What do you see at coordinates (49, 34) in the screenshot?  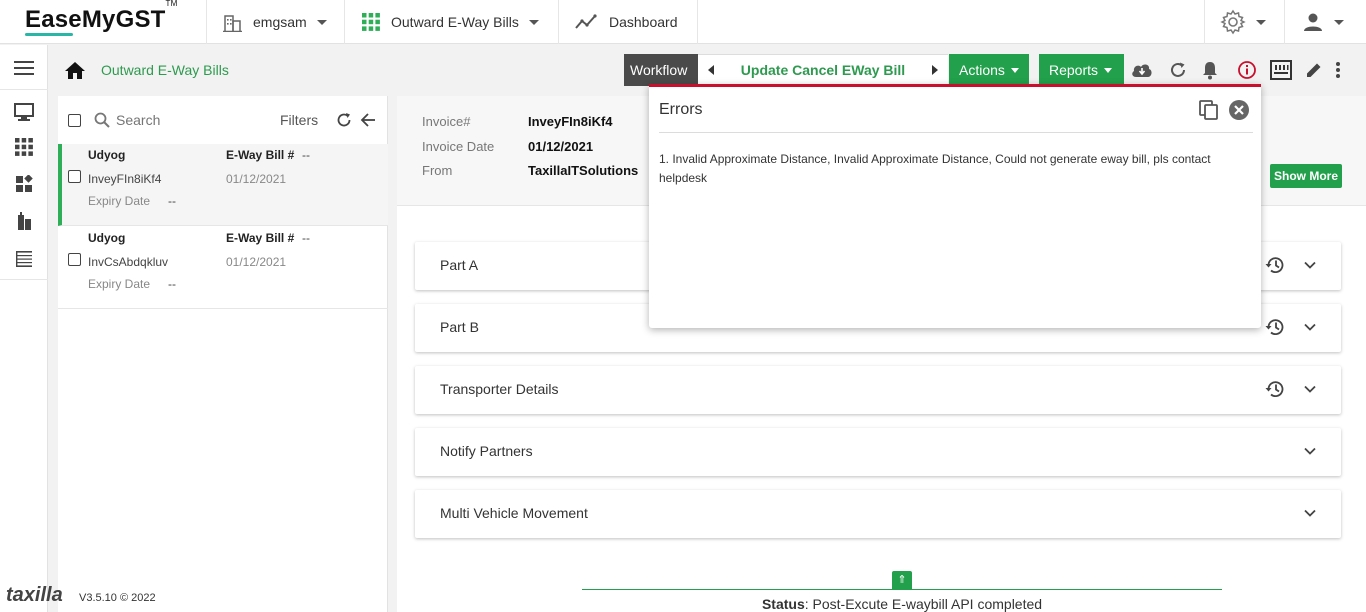 I see `logo-underline` at bounding box center [49, 34].